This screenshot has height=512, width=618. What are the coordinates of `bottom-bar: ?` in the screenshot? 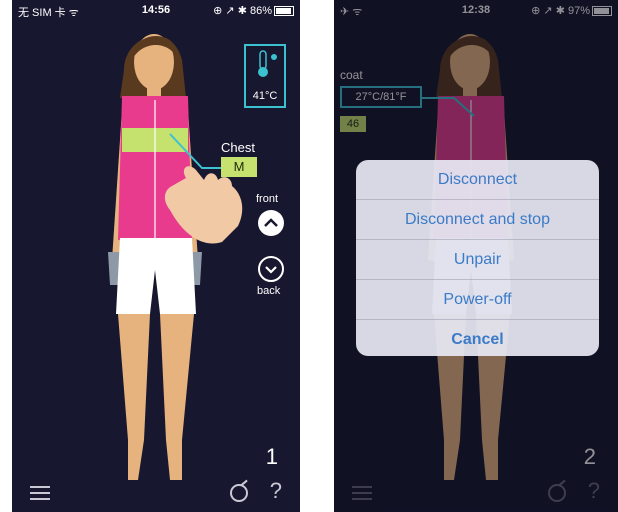 It's located at (156, 492).